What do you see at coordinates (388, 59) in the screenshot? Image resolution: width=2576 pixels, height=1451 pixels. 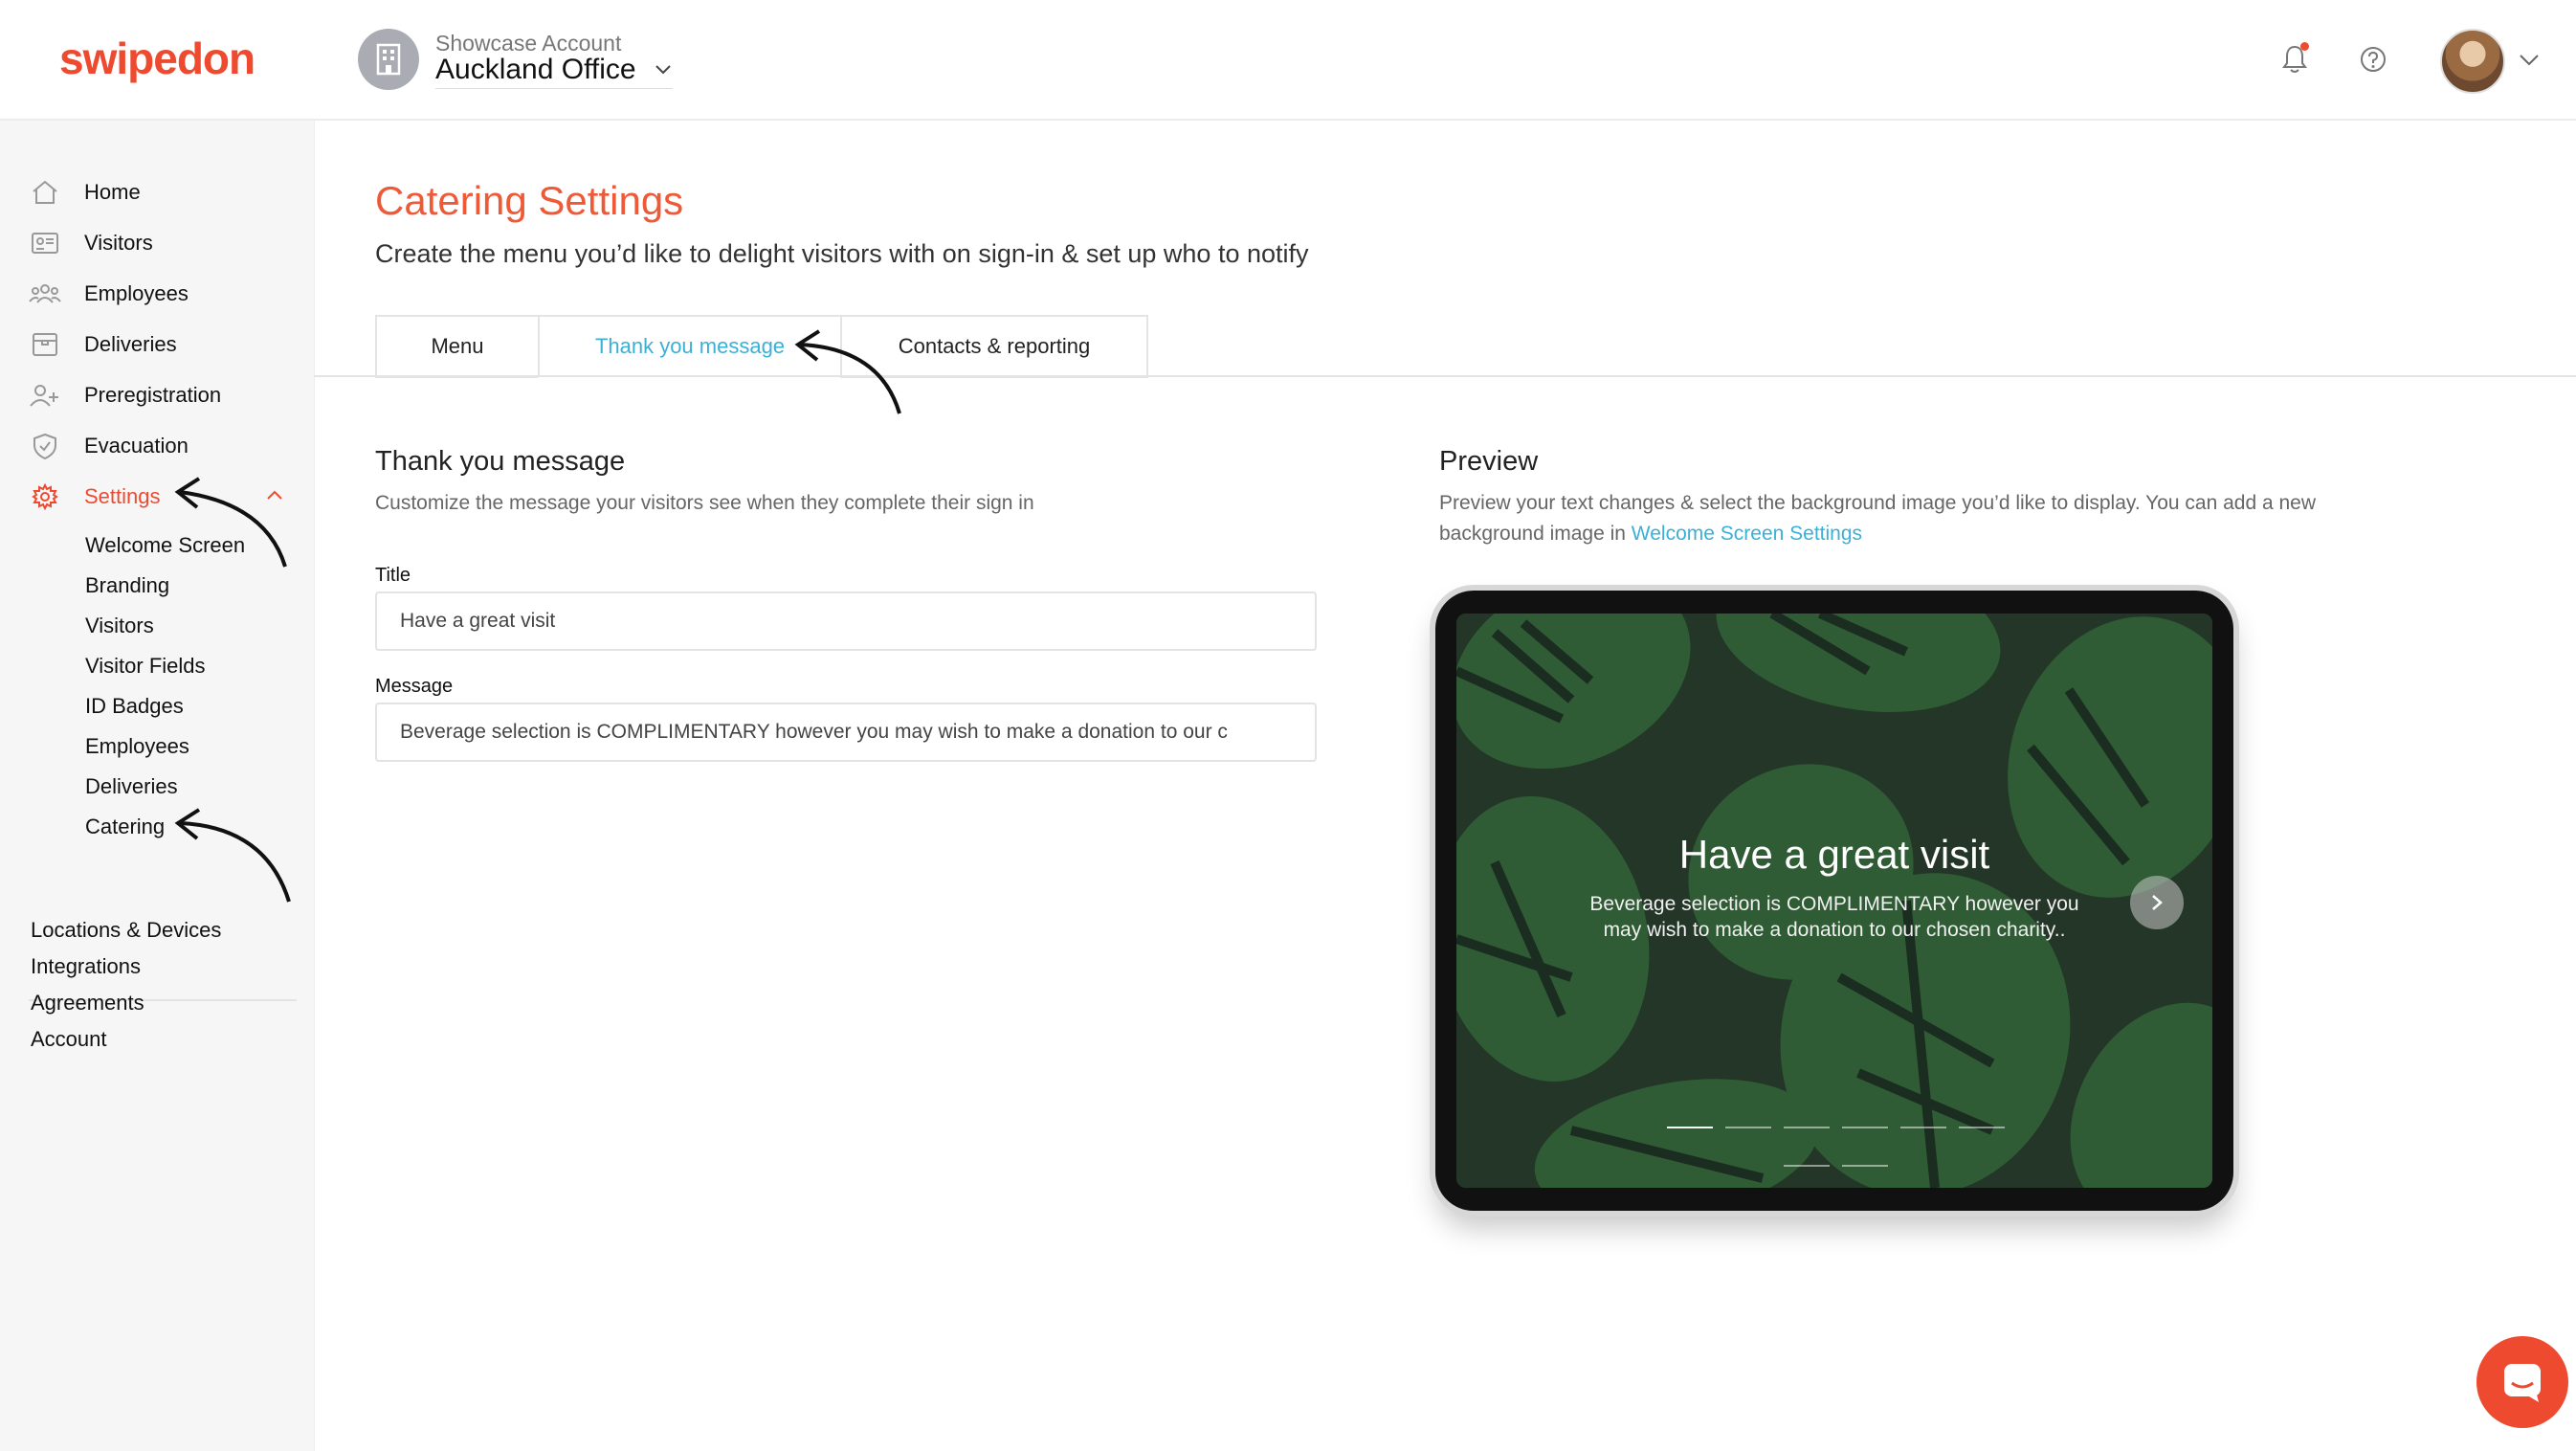 I see `building-icon` at bounding box center [388, 59].